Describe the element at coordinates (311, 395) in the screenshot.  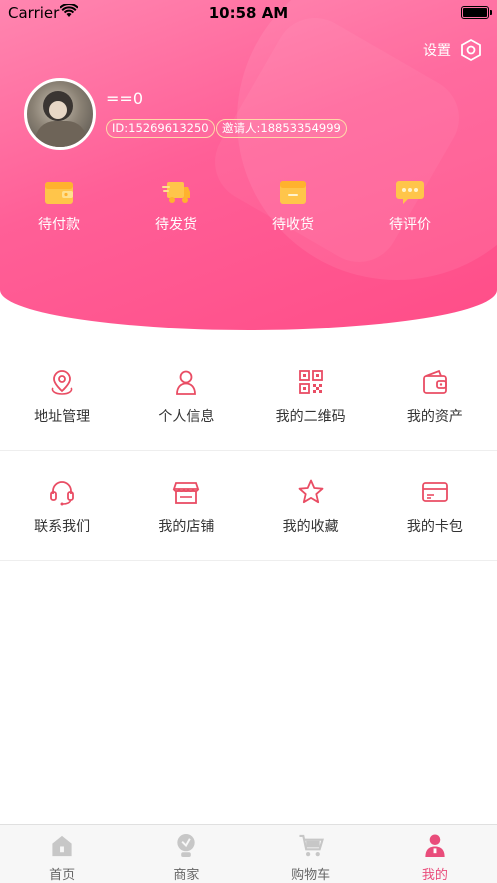
I see `menu-item-qrcode: 我的二维码` at that location.